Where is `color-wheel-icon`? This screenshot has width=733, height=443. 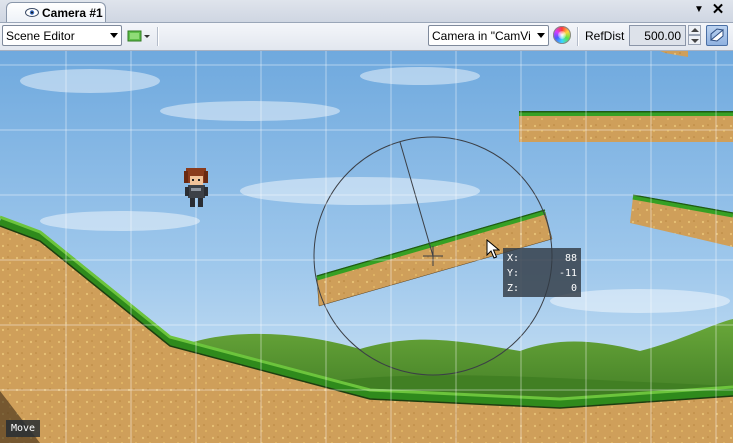 color-wheel-icon is located at coordinates (562, 35).